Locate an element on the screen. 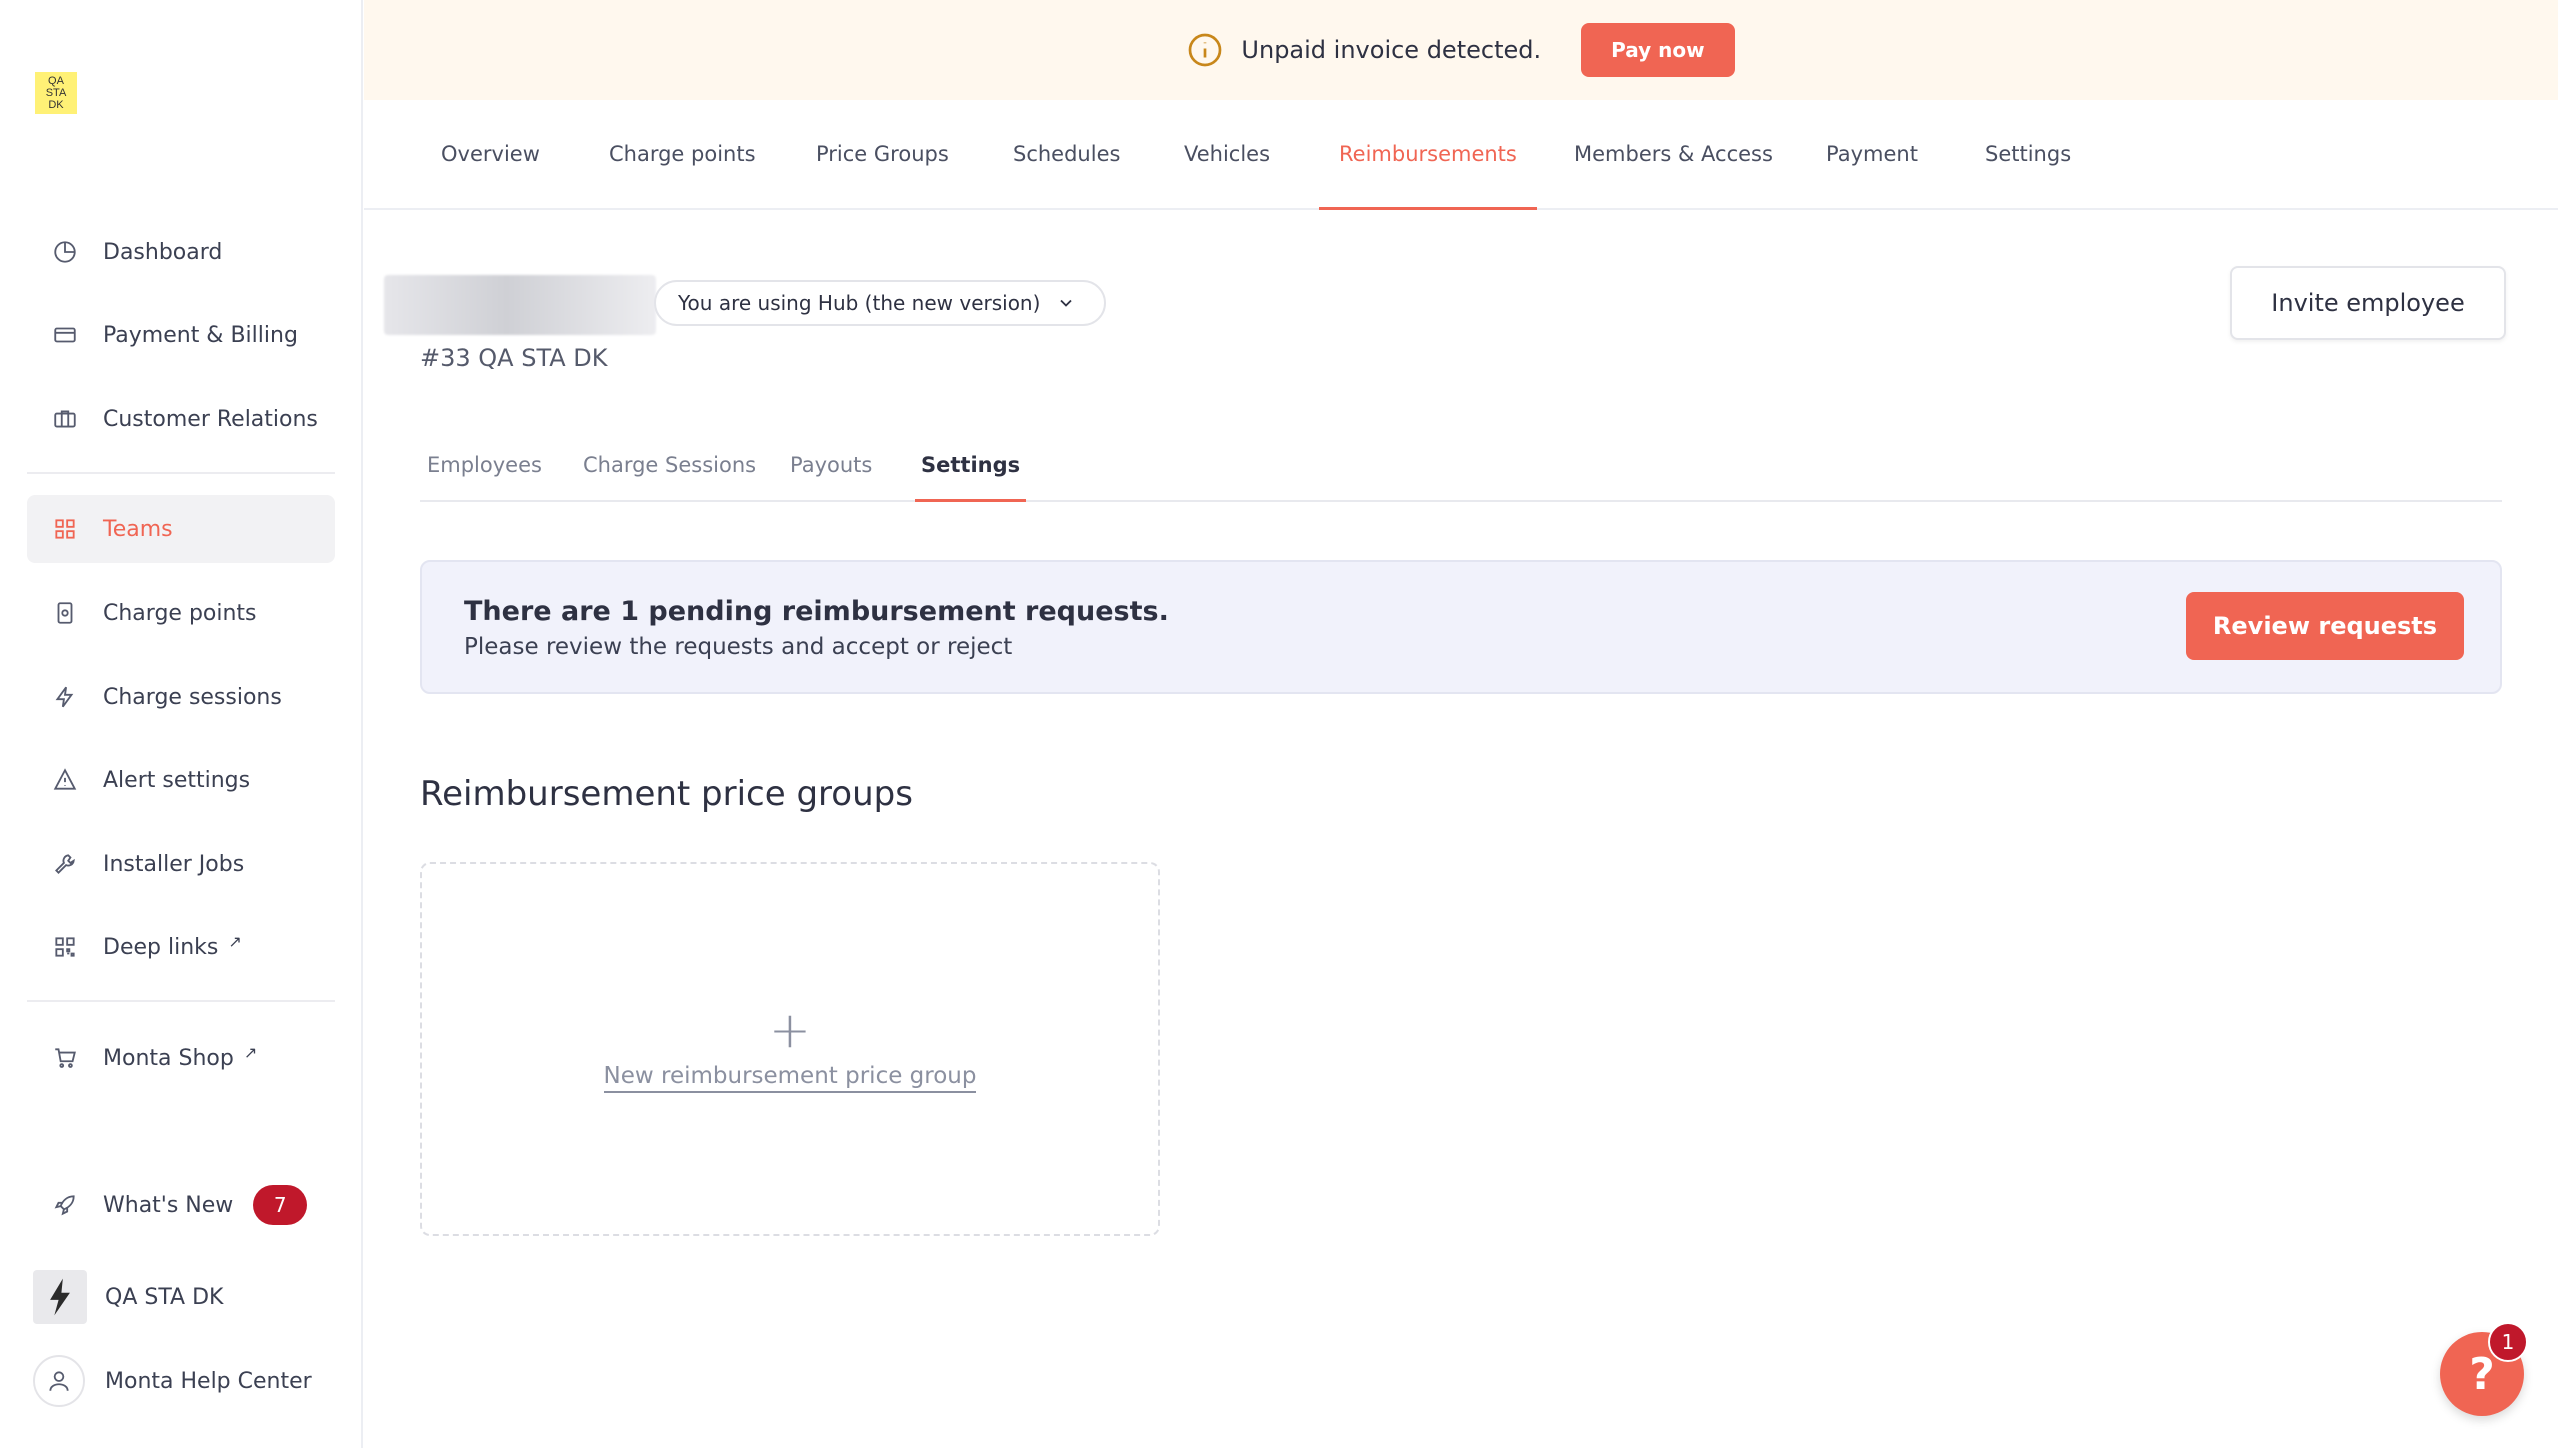 This screenshot has width=2558, height=1448. section-title: Reimbursement price groups is located at coordinates (666, 794).